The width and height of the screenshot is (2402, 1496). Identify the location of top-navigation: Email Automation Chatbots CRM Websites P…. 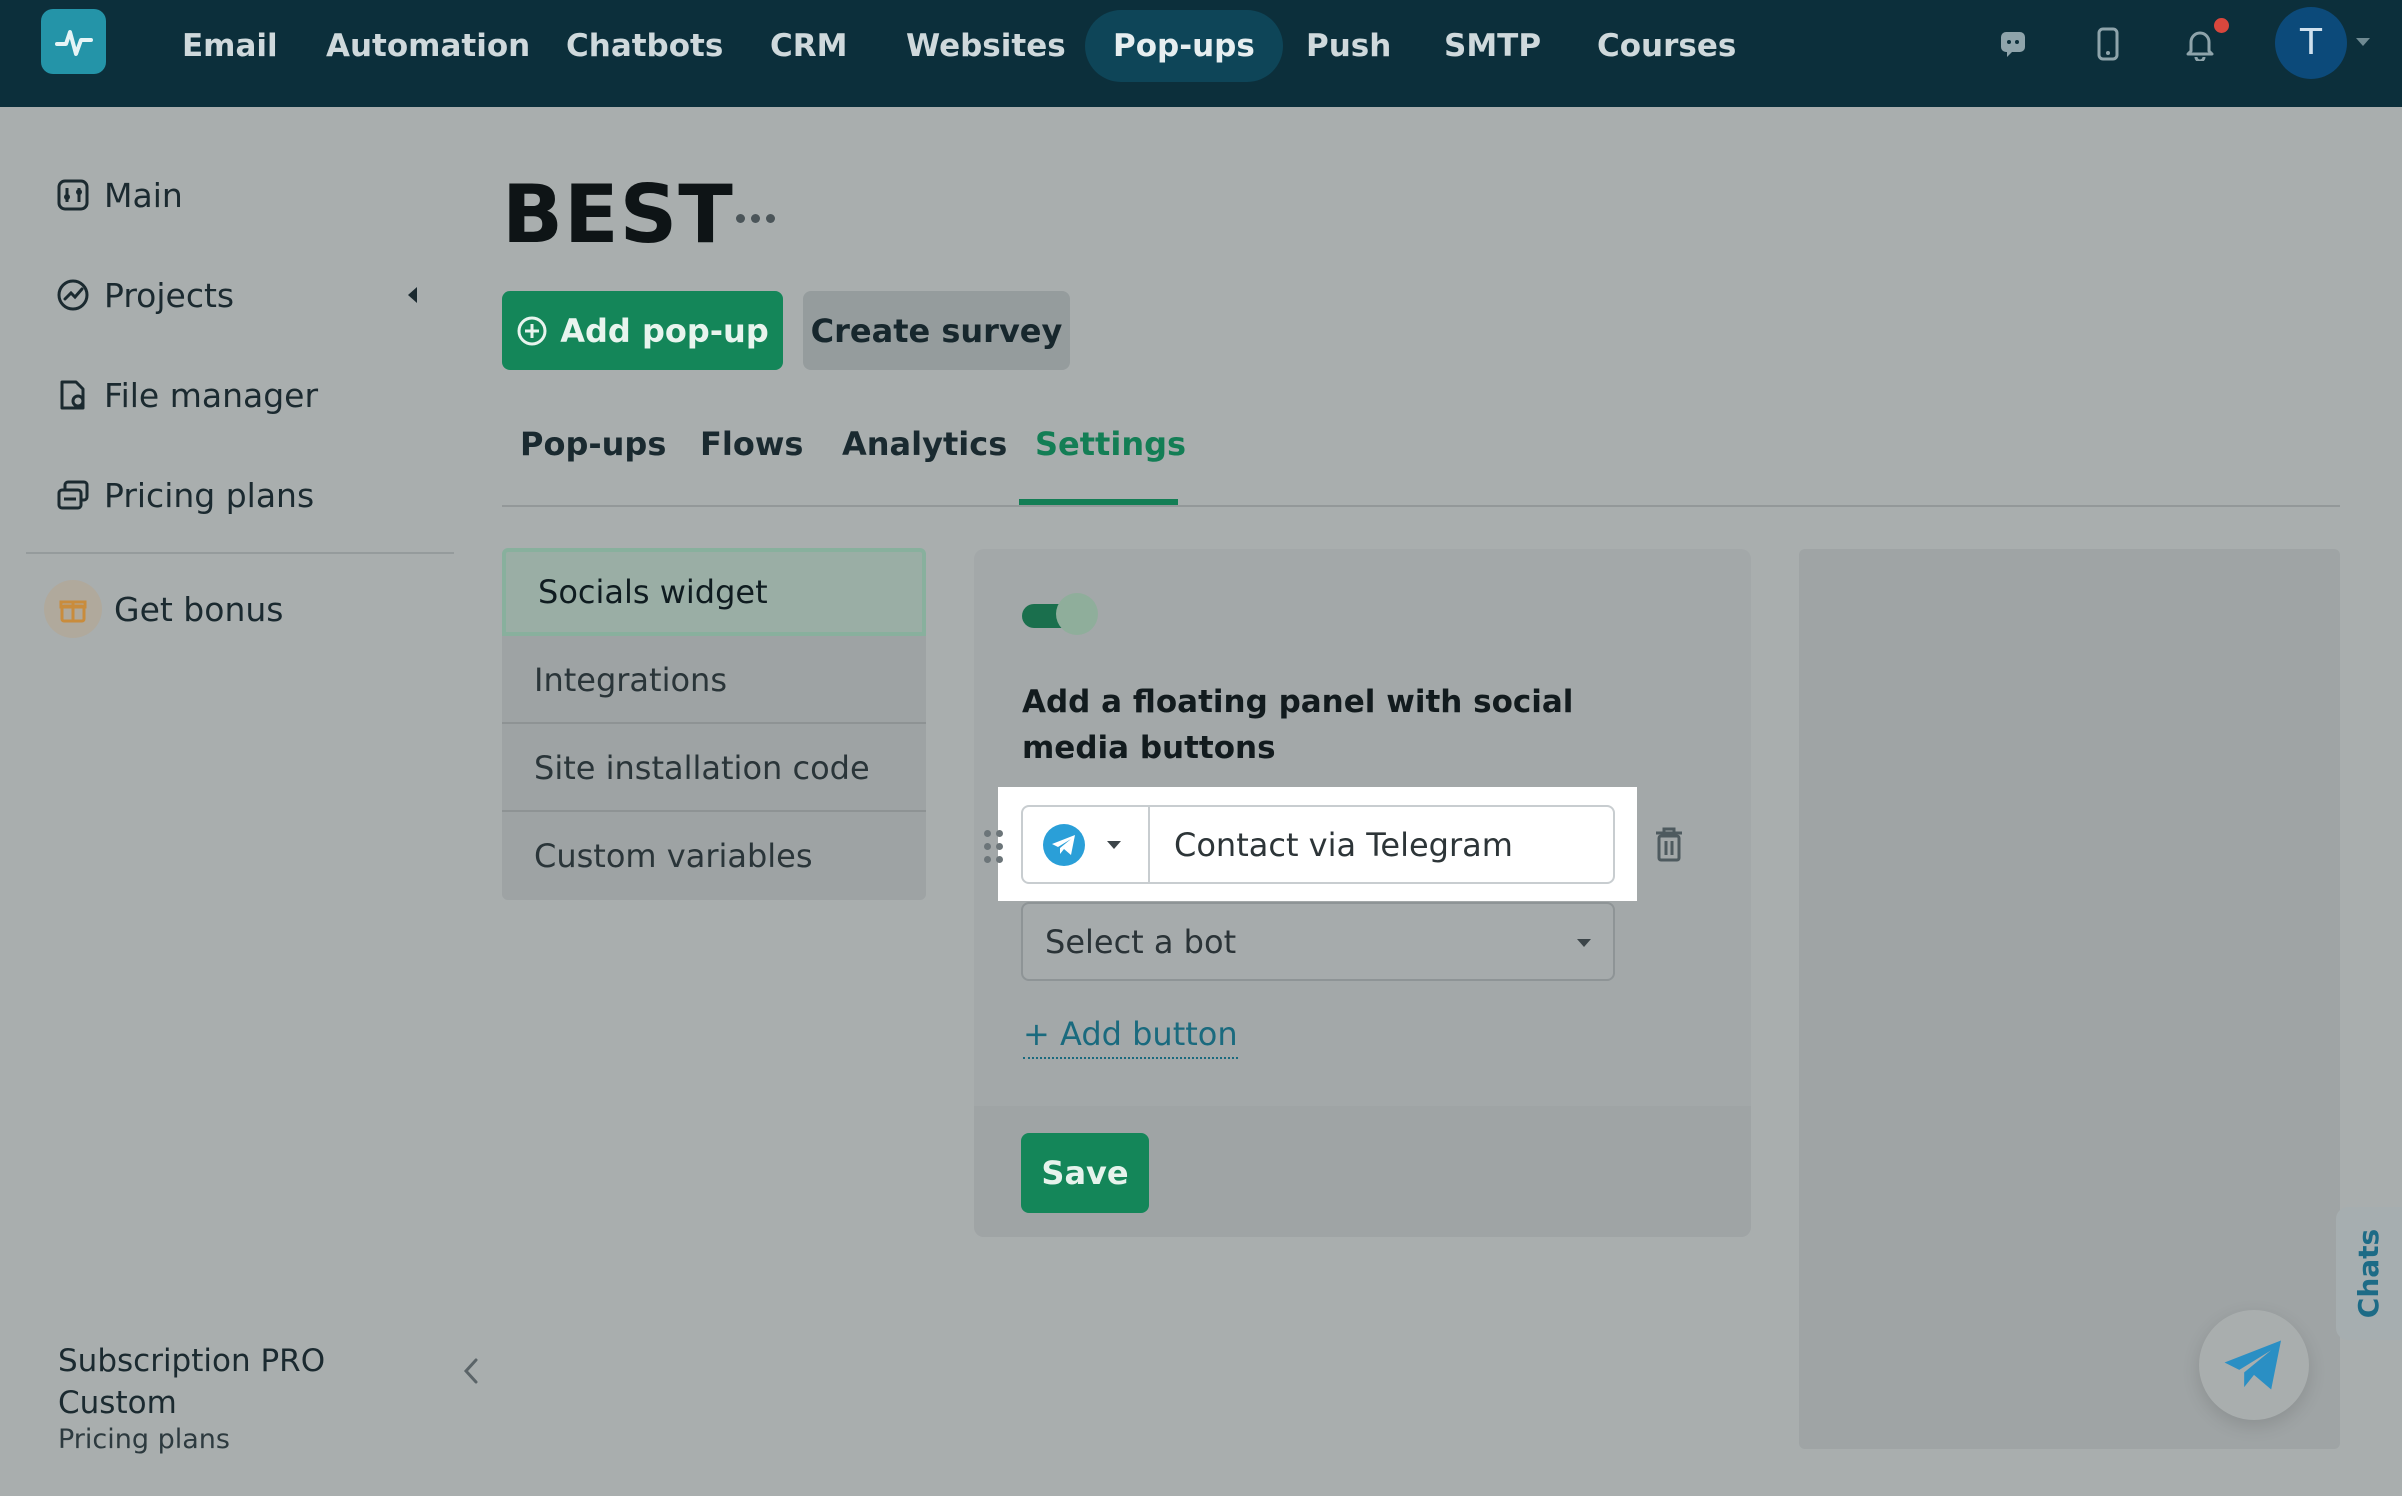
(1201, 53).